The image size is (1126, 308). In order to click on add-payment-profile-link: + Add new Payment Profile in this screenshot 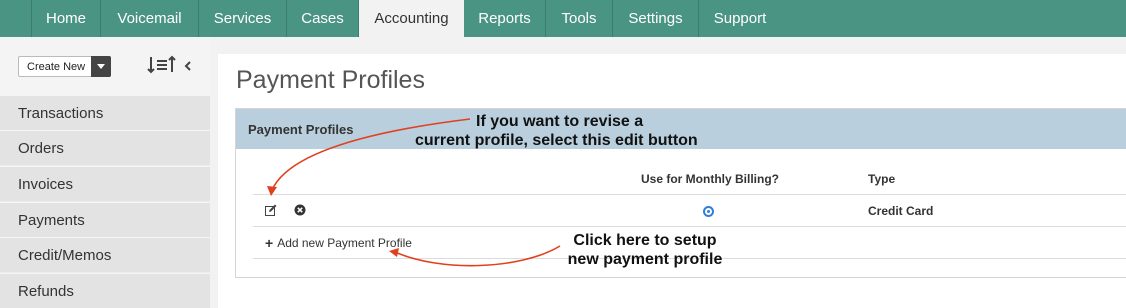, I will do `click(338, 243)`.